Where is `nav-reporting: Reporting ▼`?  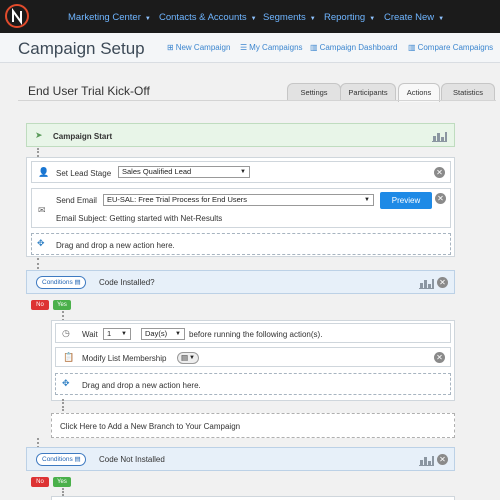
nav-reporting: Reporting ▼ is located at coordinates (349, 17).